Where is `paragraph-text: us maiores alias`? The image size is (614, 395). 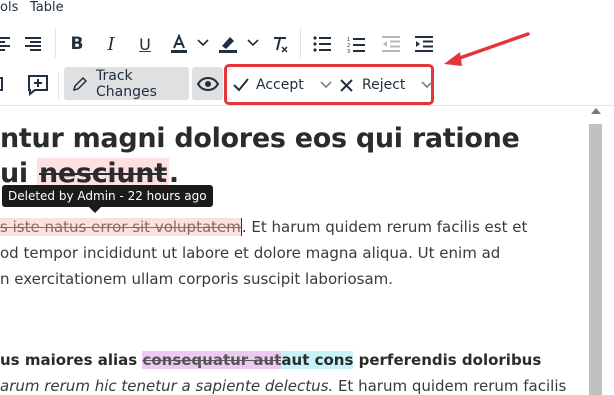
paragraph-text: us maiores alias is located at coordinates (71, 360).